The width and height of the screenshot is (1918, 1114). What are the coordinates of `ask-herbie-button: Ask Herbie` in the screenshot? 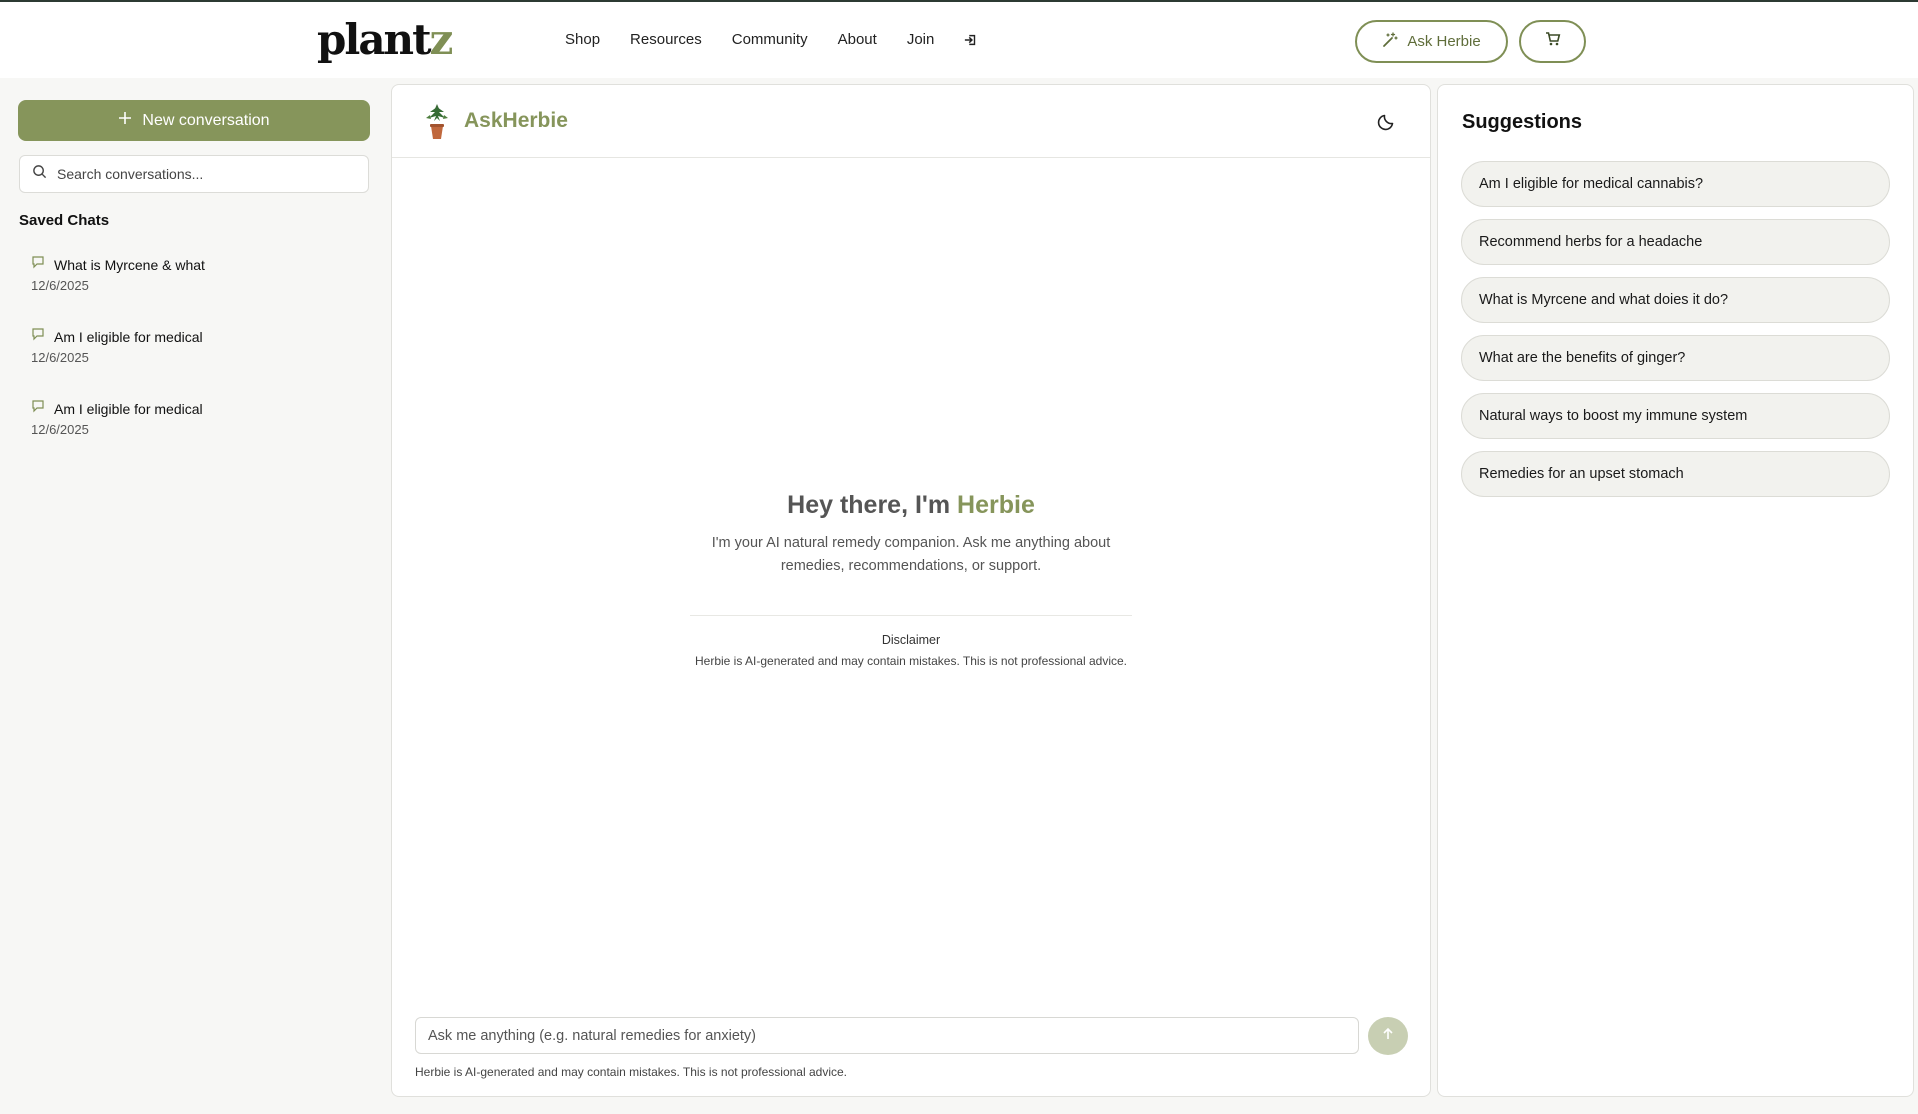 It's located at (1431, 41).